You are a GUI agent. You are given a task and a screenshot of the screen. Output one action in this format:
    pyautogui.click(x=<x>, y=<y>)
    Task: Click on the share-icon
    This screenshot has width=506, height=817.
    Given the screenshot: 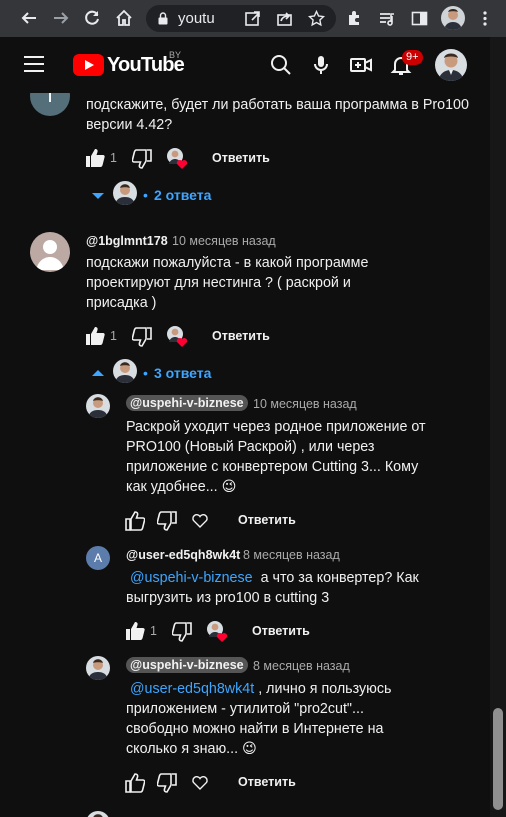 What is the action you would take?
    pyautogui.click(x=284, y=18)
    